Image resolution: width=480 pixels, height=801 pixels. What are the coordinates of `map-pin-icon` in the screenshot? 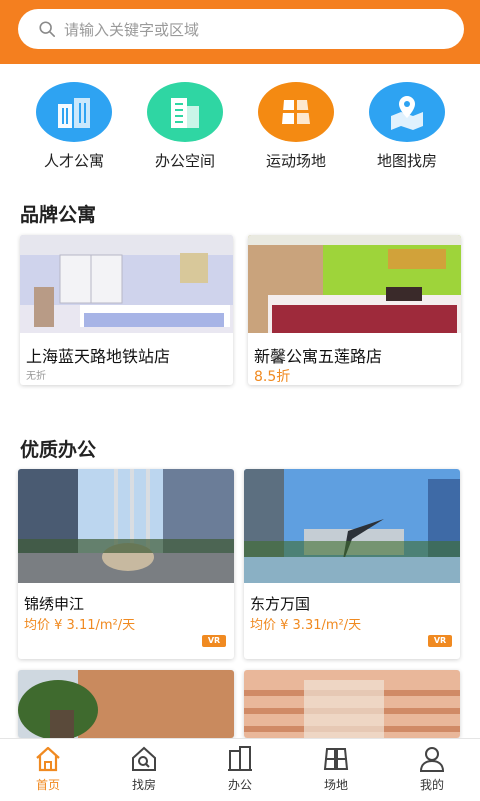 It's located at (407, 112).